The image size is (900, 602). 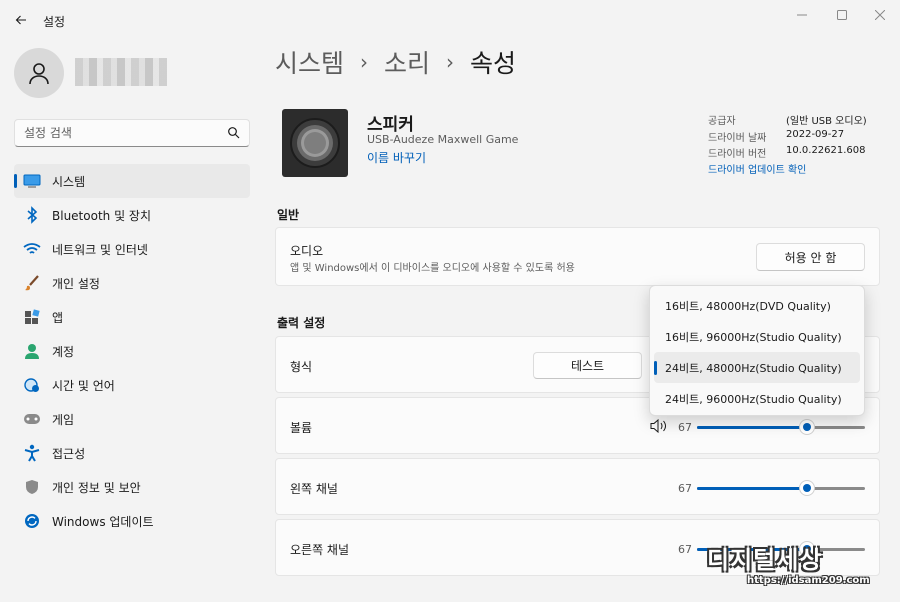 What do you see at coordinates (443, 139) in the screenshot?
I see `device-model: USB-Audeze Maxwell Game` at bounding box center [443, 139].